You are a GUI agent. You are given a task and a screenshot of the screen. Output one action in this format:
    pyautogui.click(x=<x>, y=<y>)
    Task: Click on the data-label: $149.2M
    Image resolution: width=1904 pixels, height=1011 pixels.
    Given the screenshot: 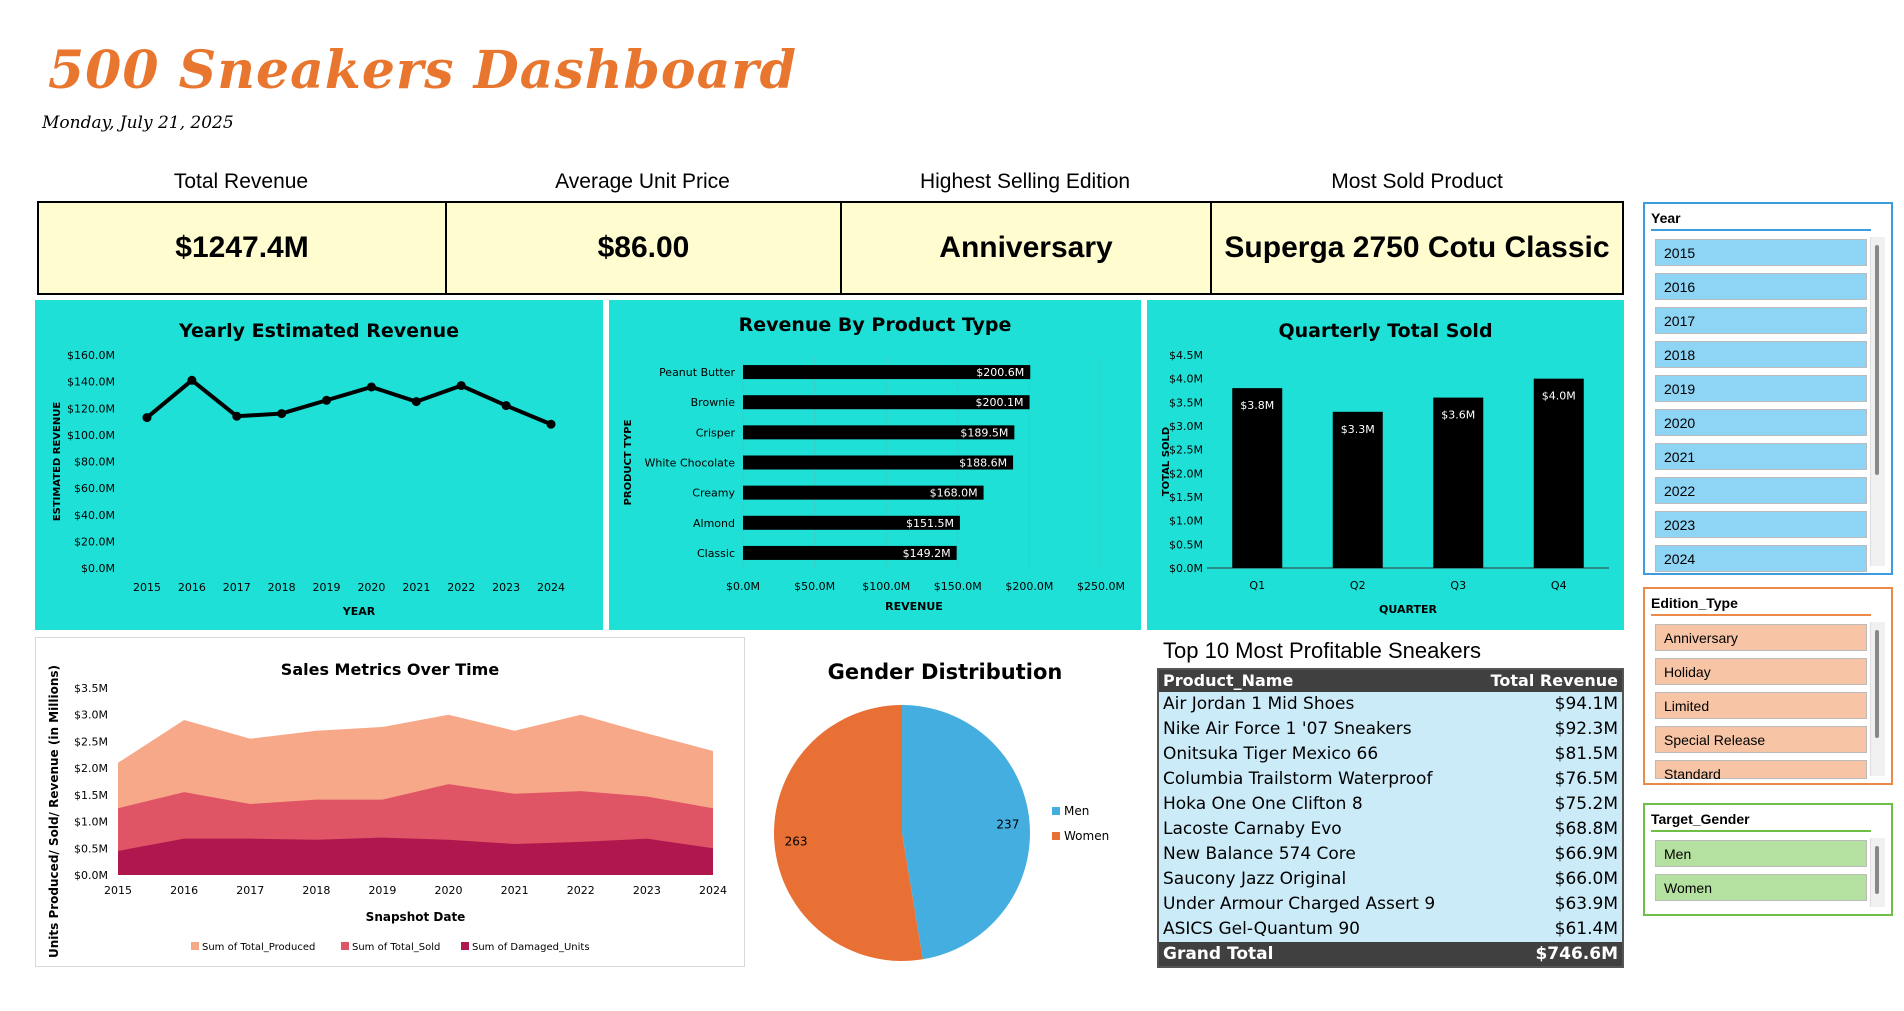 What is the action you would take?
    pyautogui.click(x=927, y=553)
    